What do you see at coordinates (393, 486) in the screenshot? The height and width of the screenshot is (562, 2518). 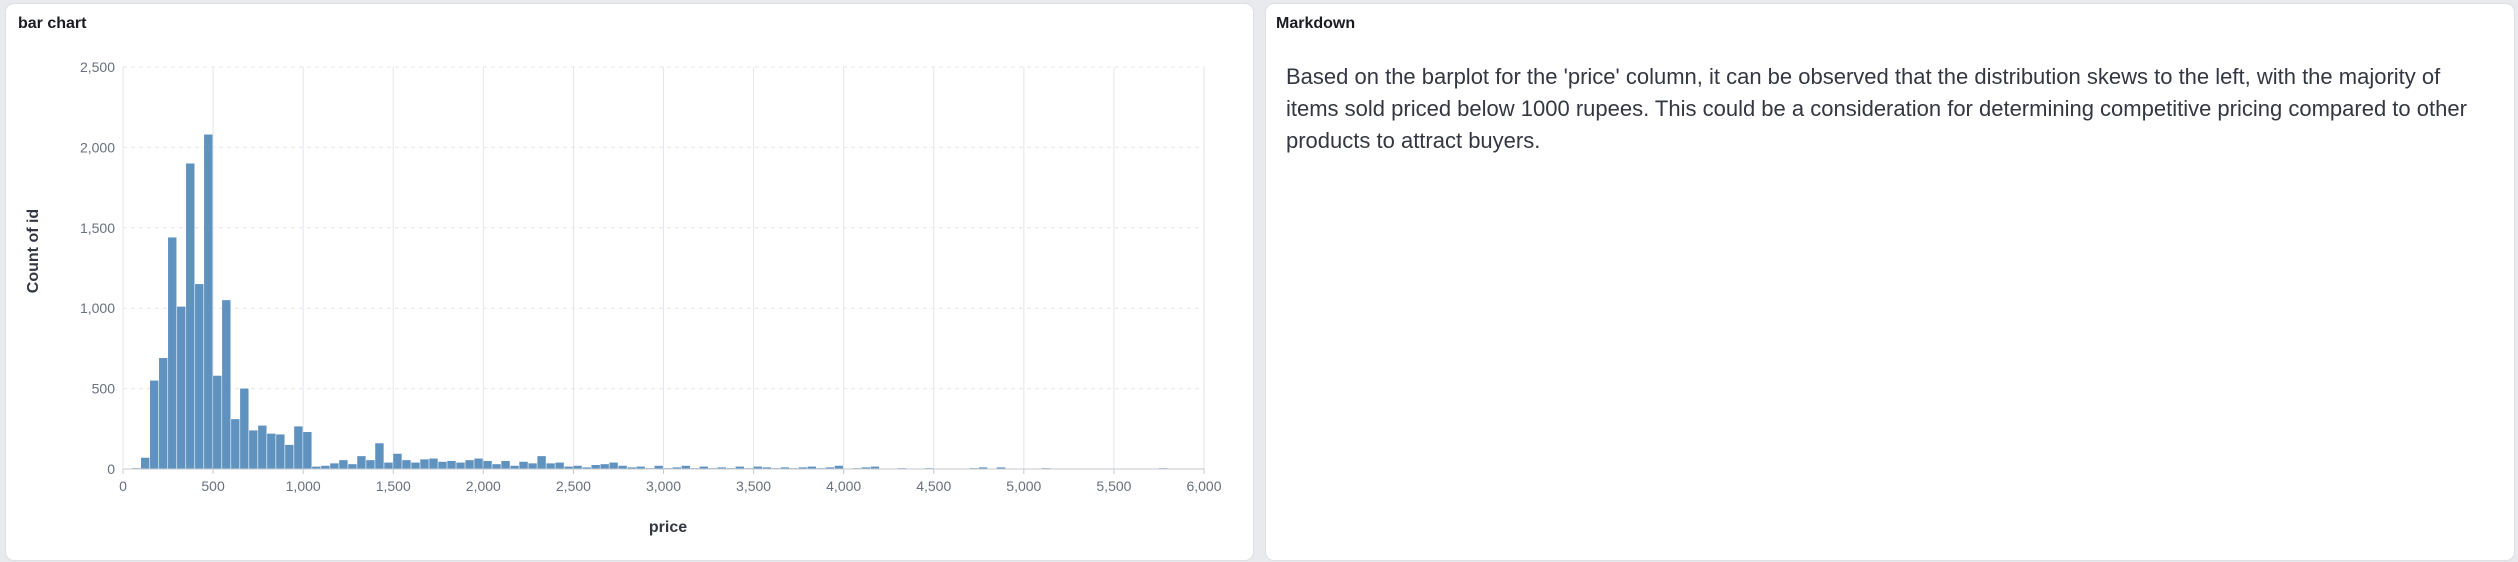 I see `x-tick-label: 1,500` at bounding box center [393, 486].